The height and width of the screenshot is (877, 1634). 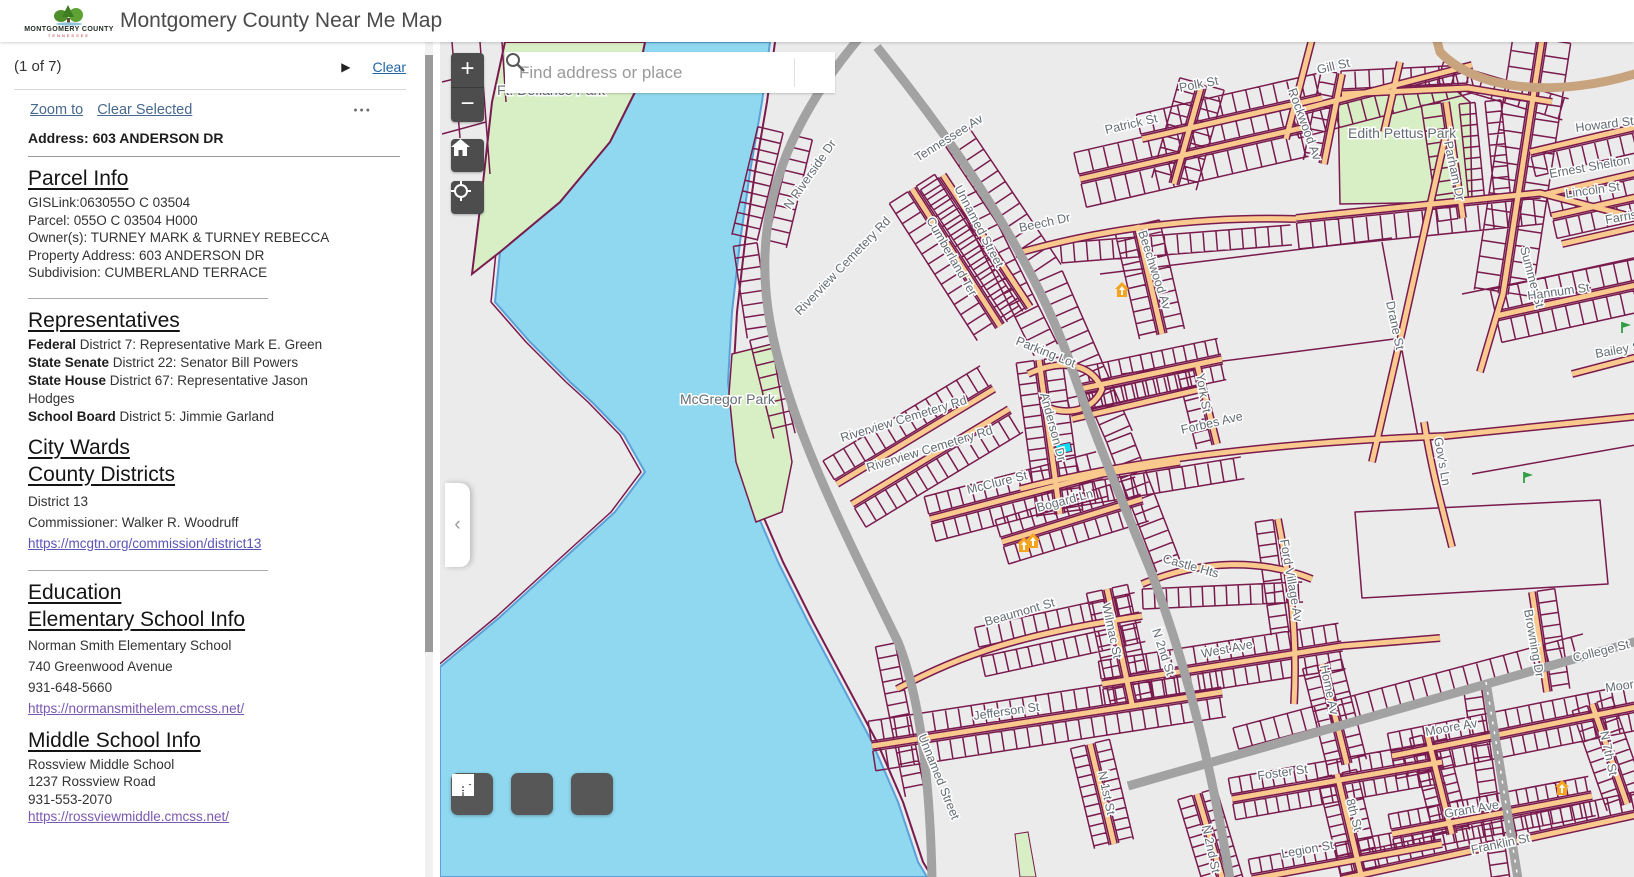 I want to click on zoom-out-button: −, so click(x=467, y=105).